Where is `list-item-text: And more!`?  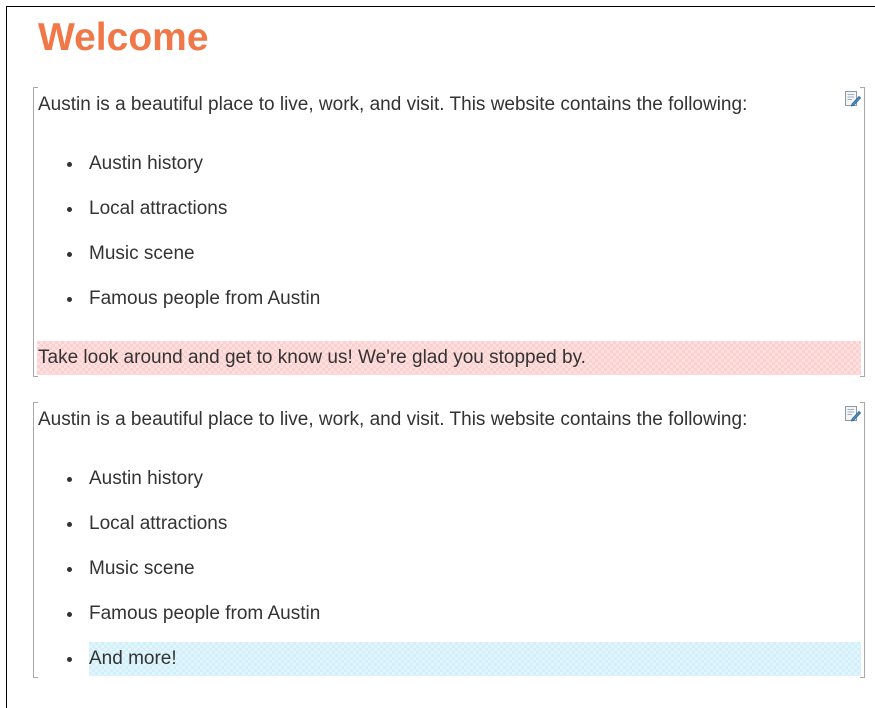
list-item-text: And more! is located at coordinates (475, 659).